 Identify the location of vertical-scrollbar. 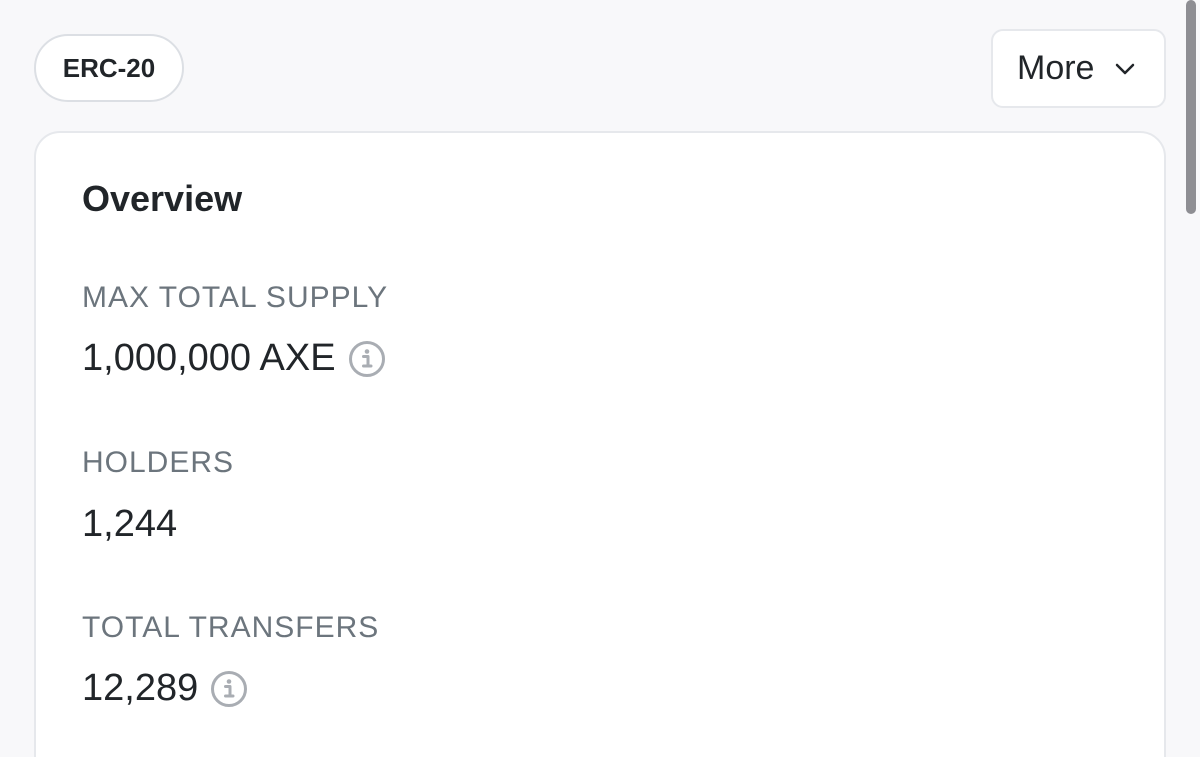
(1191, 107).